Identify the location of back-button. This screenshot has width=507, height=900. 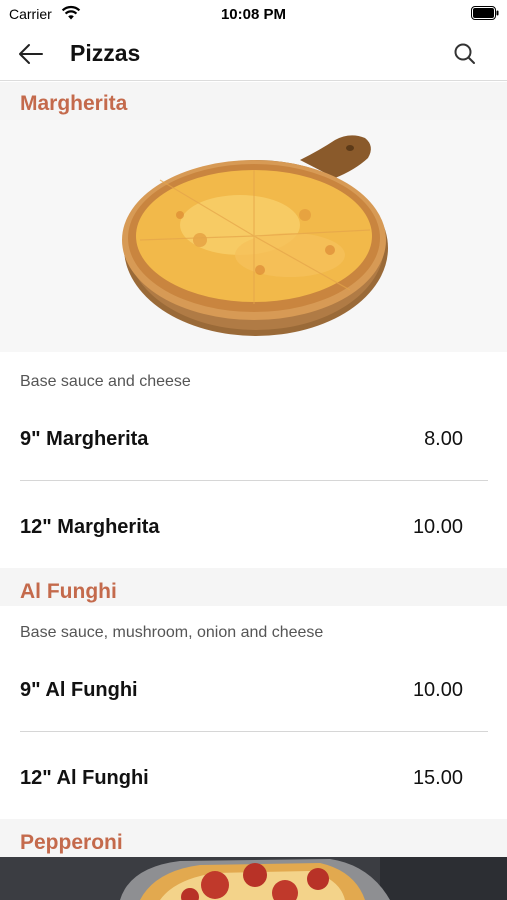
(31, 54).